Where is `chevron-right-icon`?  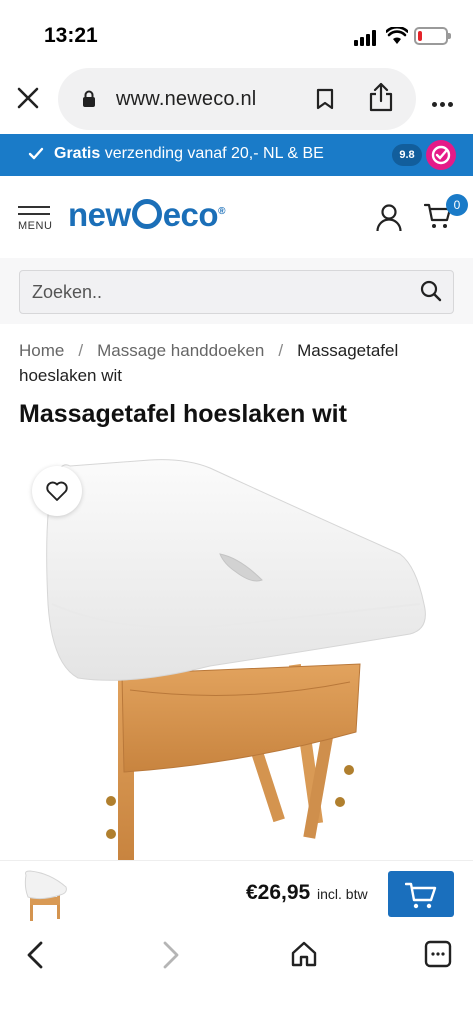 chevron-right-icon is located at coordinates (170, 955).